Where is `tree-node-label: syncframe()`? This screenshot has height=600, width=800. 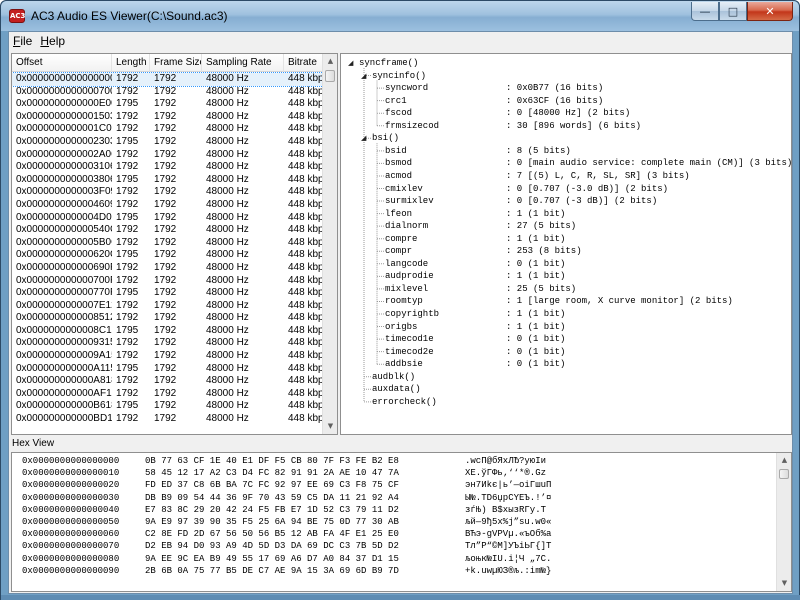 tree-node-label: syncframe() is located at coordinates (388, 63).